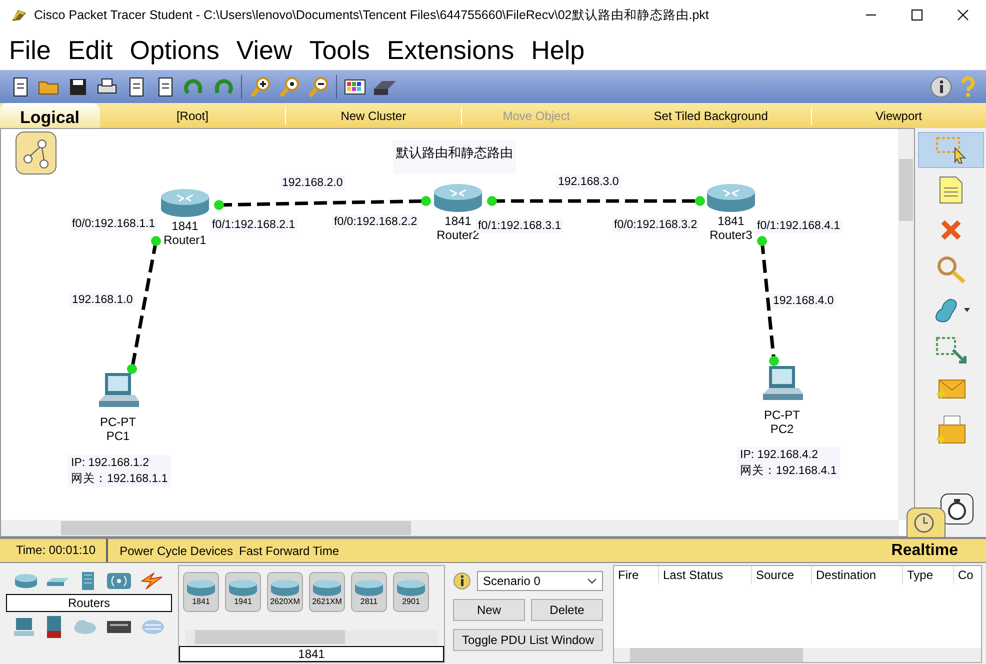 Image resolution: width=986 pixels, height=664 pixels. What do you see at coordinates (540, 581) in the screenshot?
I see `scenario-dropdown: Scenario 0` at bounding box center [540, 581].